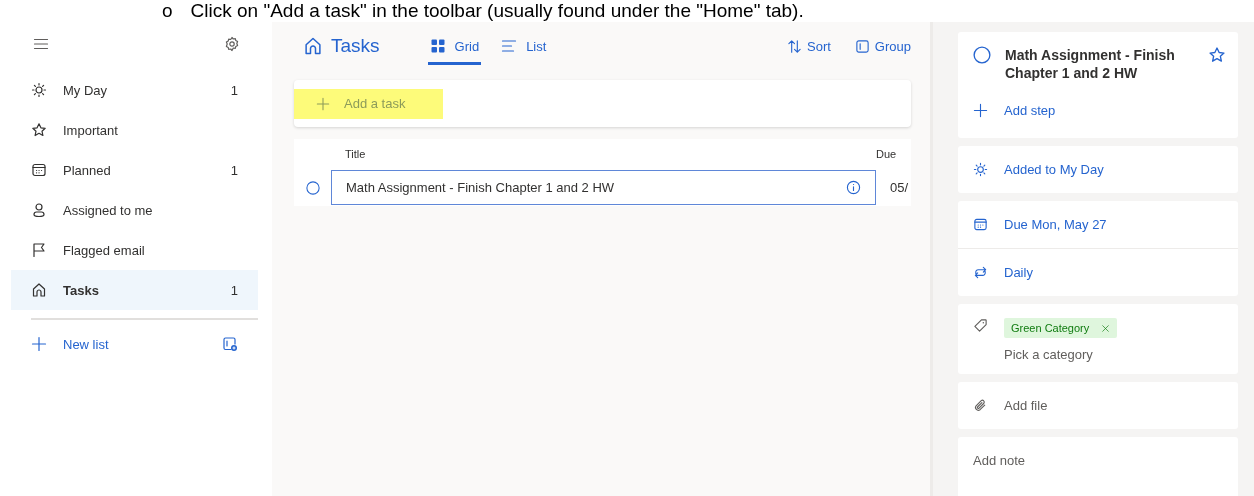  What do you see at coordinates (809, 46) in the screenshot?
I see `sort-button: Sort` at bounding box center [809, 46].